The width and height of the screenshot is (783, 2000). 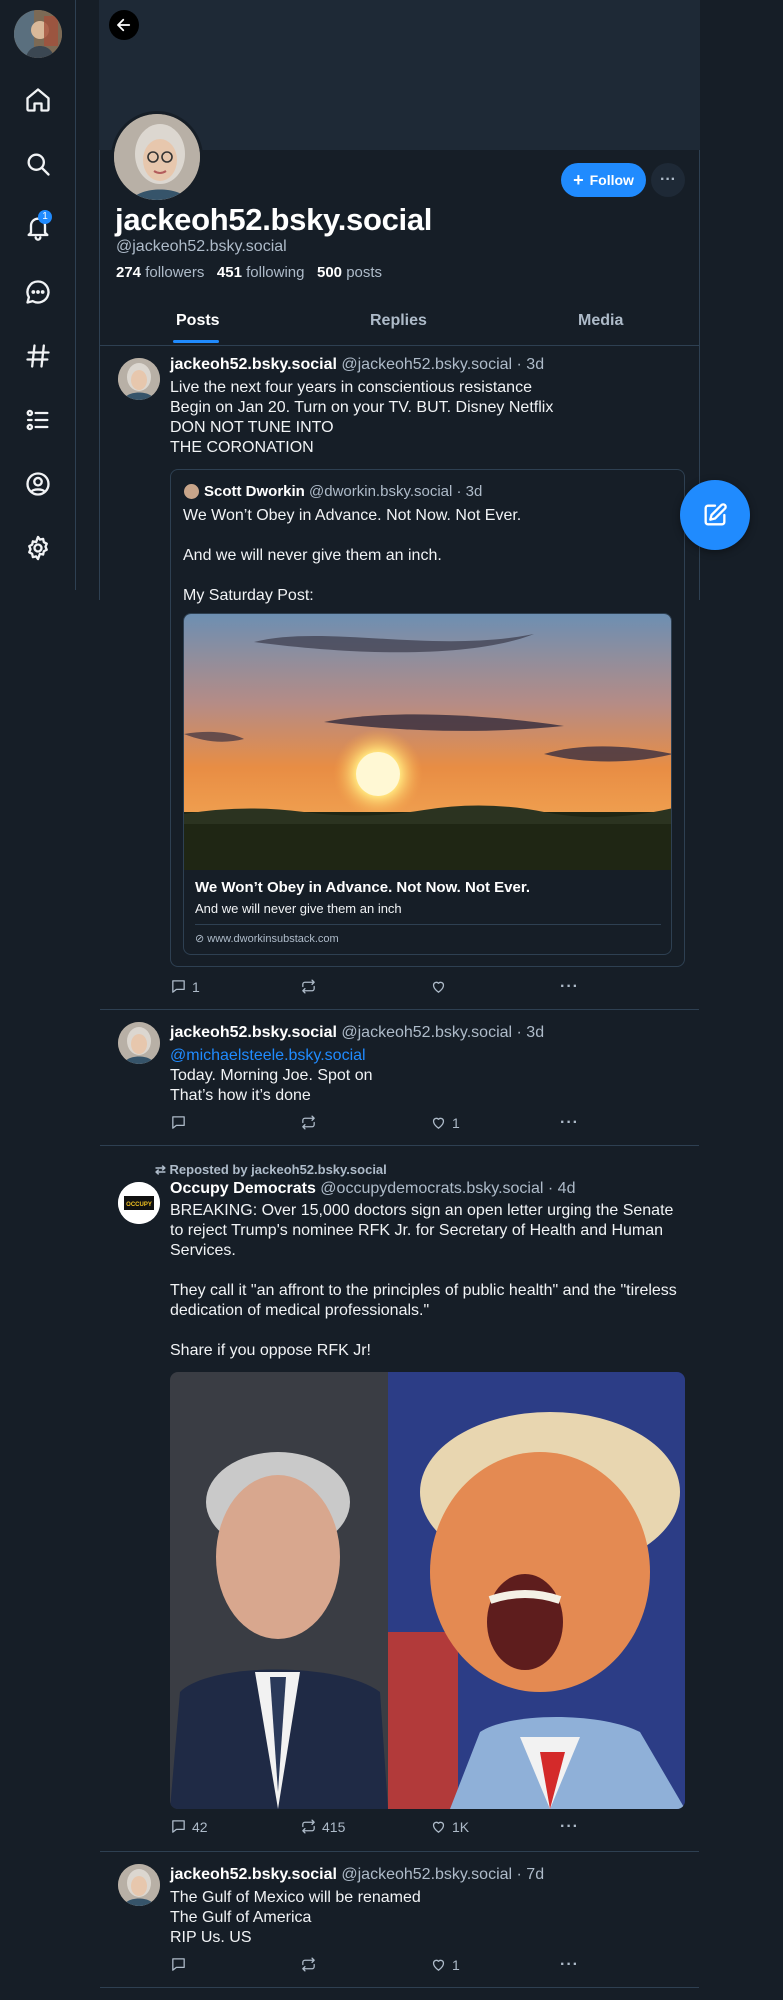 I want to click on hashtag-icon, so click(x=38, y=356).